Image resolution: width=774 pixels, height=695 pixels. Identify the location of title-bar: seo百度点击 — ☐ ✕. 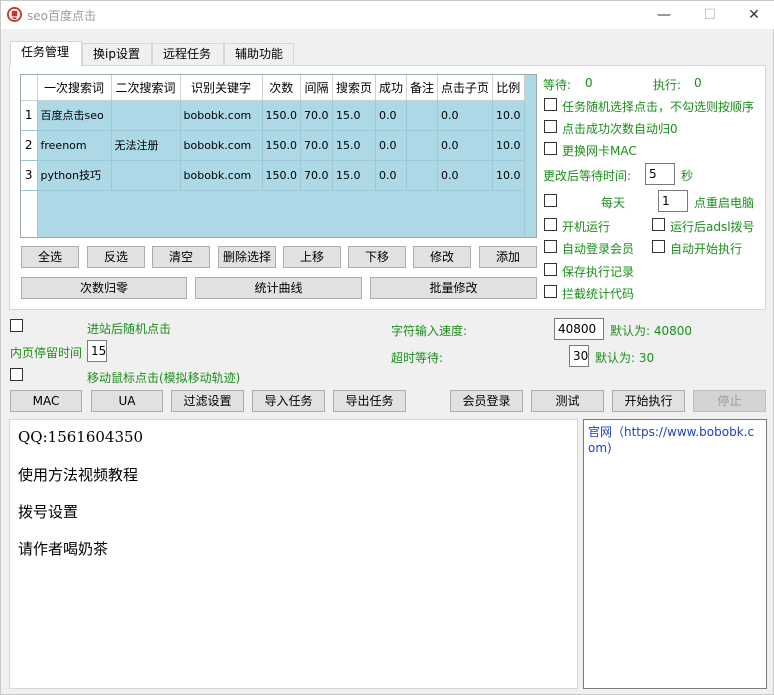
(387, 15).